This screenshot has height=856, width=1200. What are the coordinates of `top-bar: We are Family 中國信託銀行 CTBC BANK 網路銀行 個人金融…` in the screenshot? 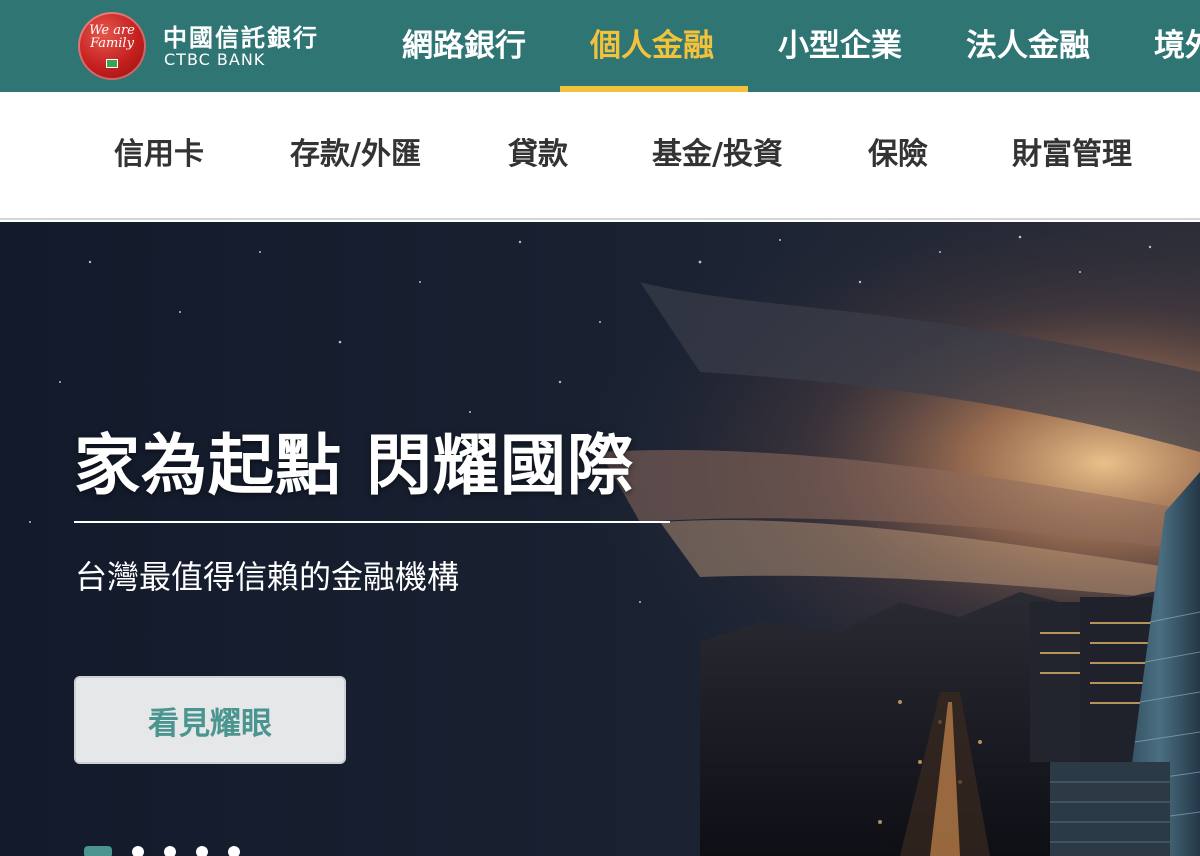 It's located at (600, 46).